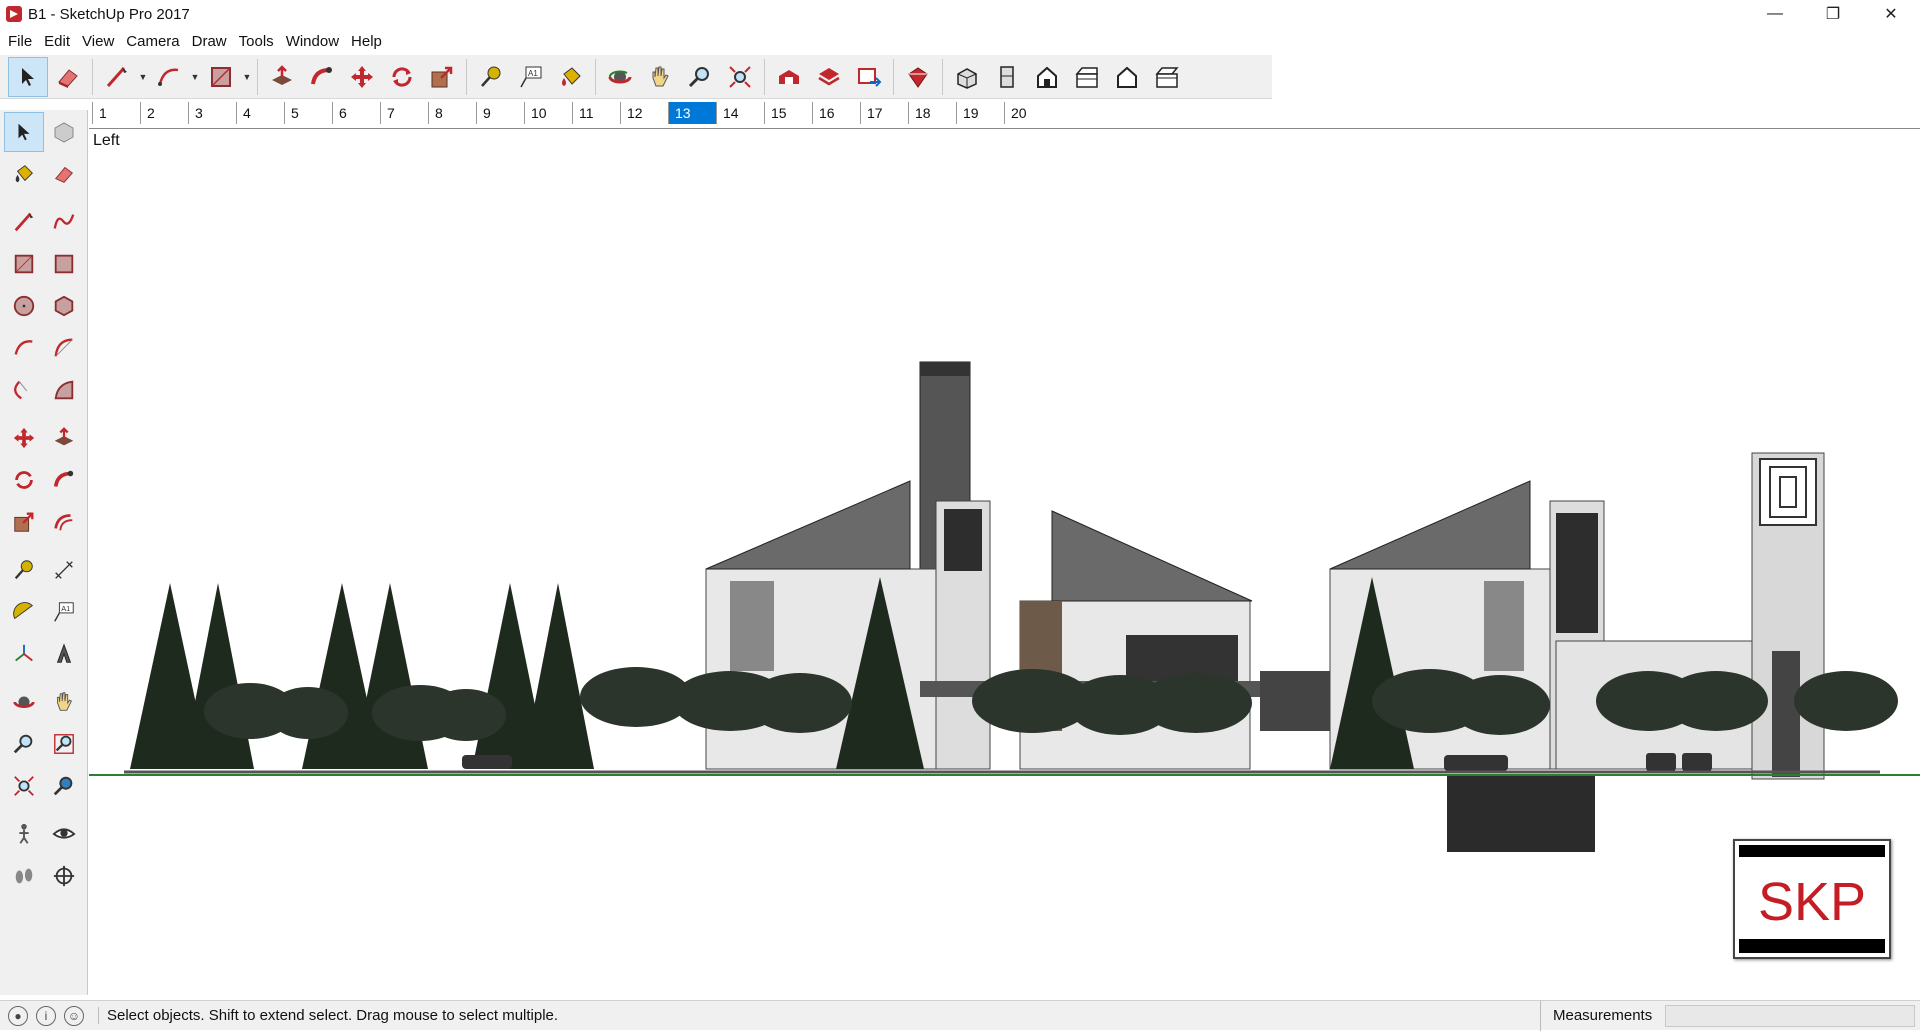 The width and height of the screenshot is (1920, 1031). I want to click on scene-tab-1: 1, so click(116, 113).